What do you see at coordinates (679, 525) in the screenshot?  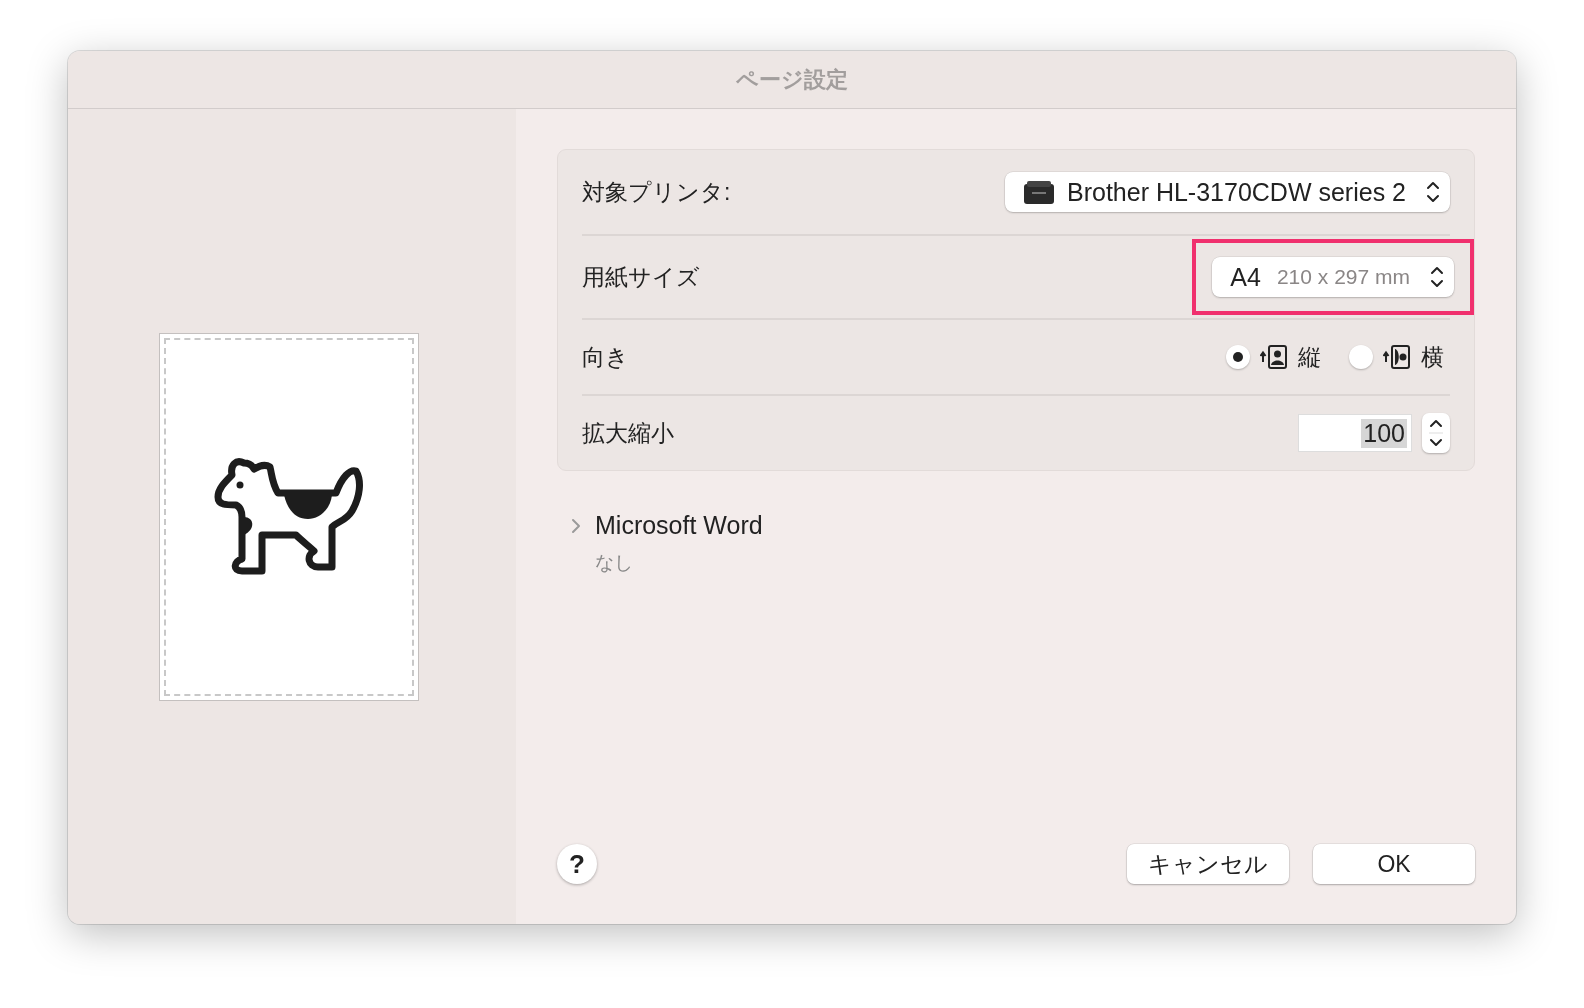 I see `section-title: Microsoft Word` at bounding box center [679, 525].